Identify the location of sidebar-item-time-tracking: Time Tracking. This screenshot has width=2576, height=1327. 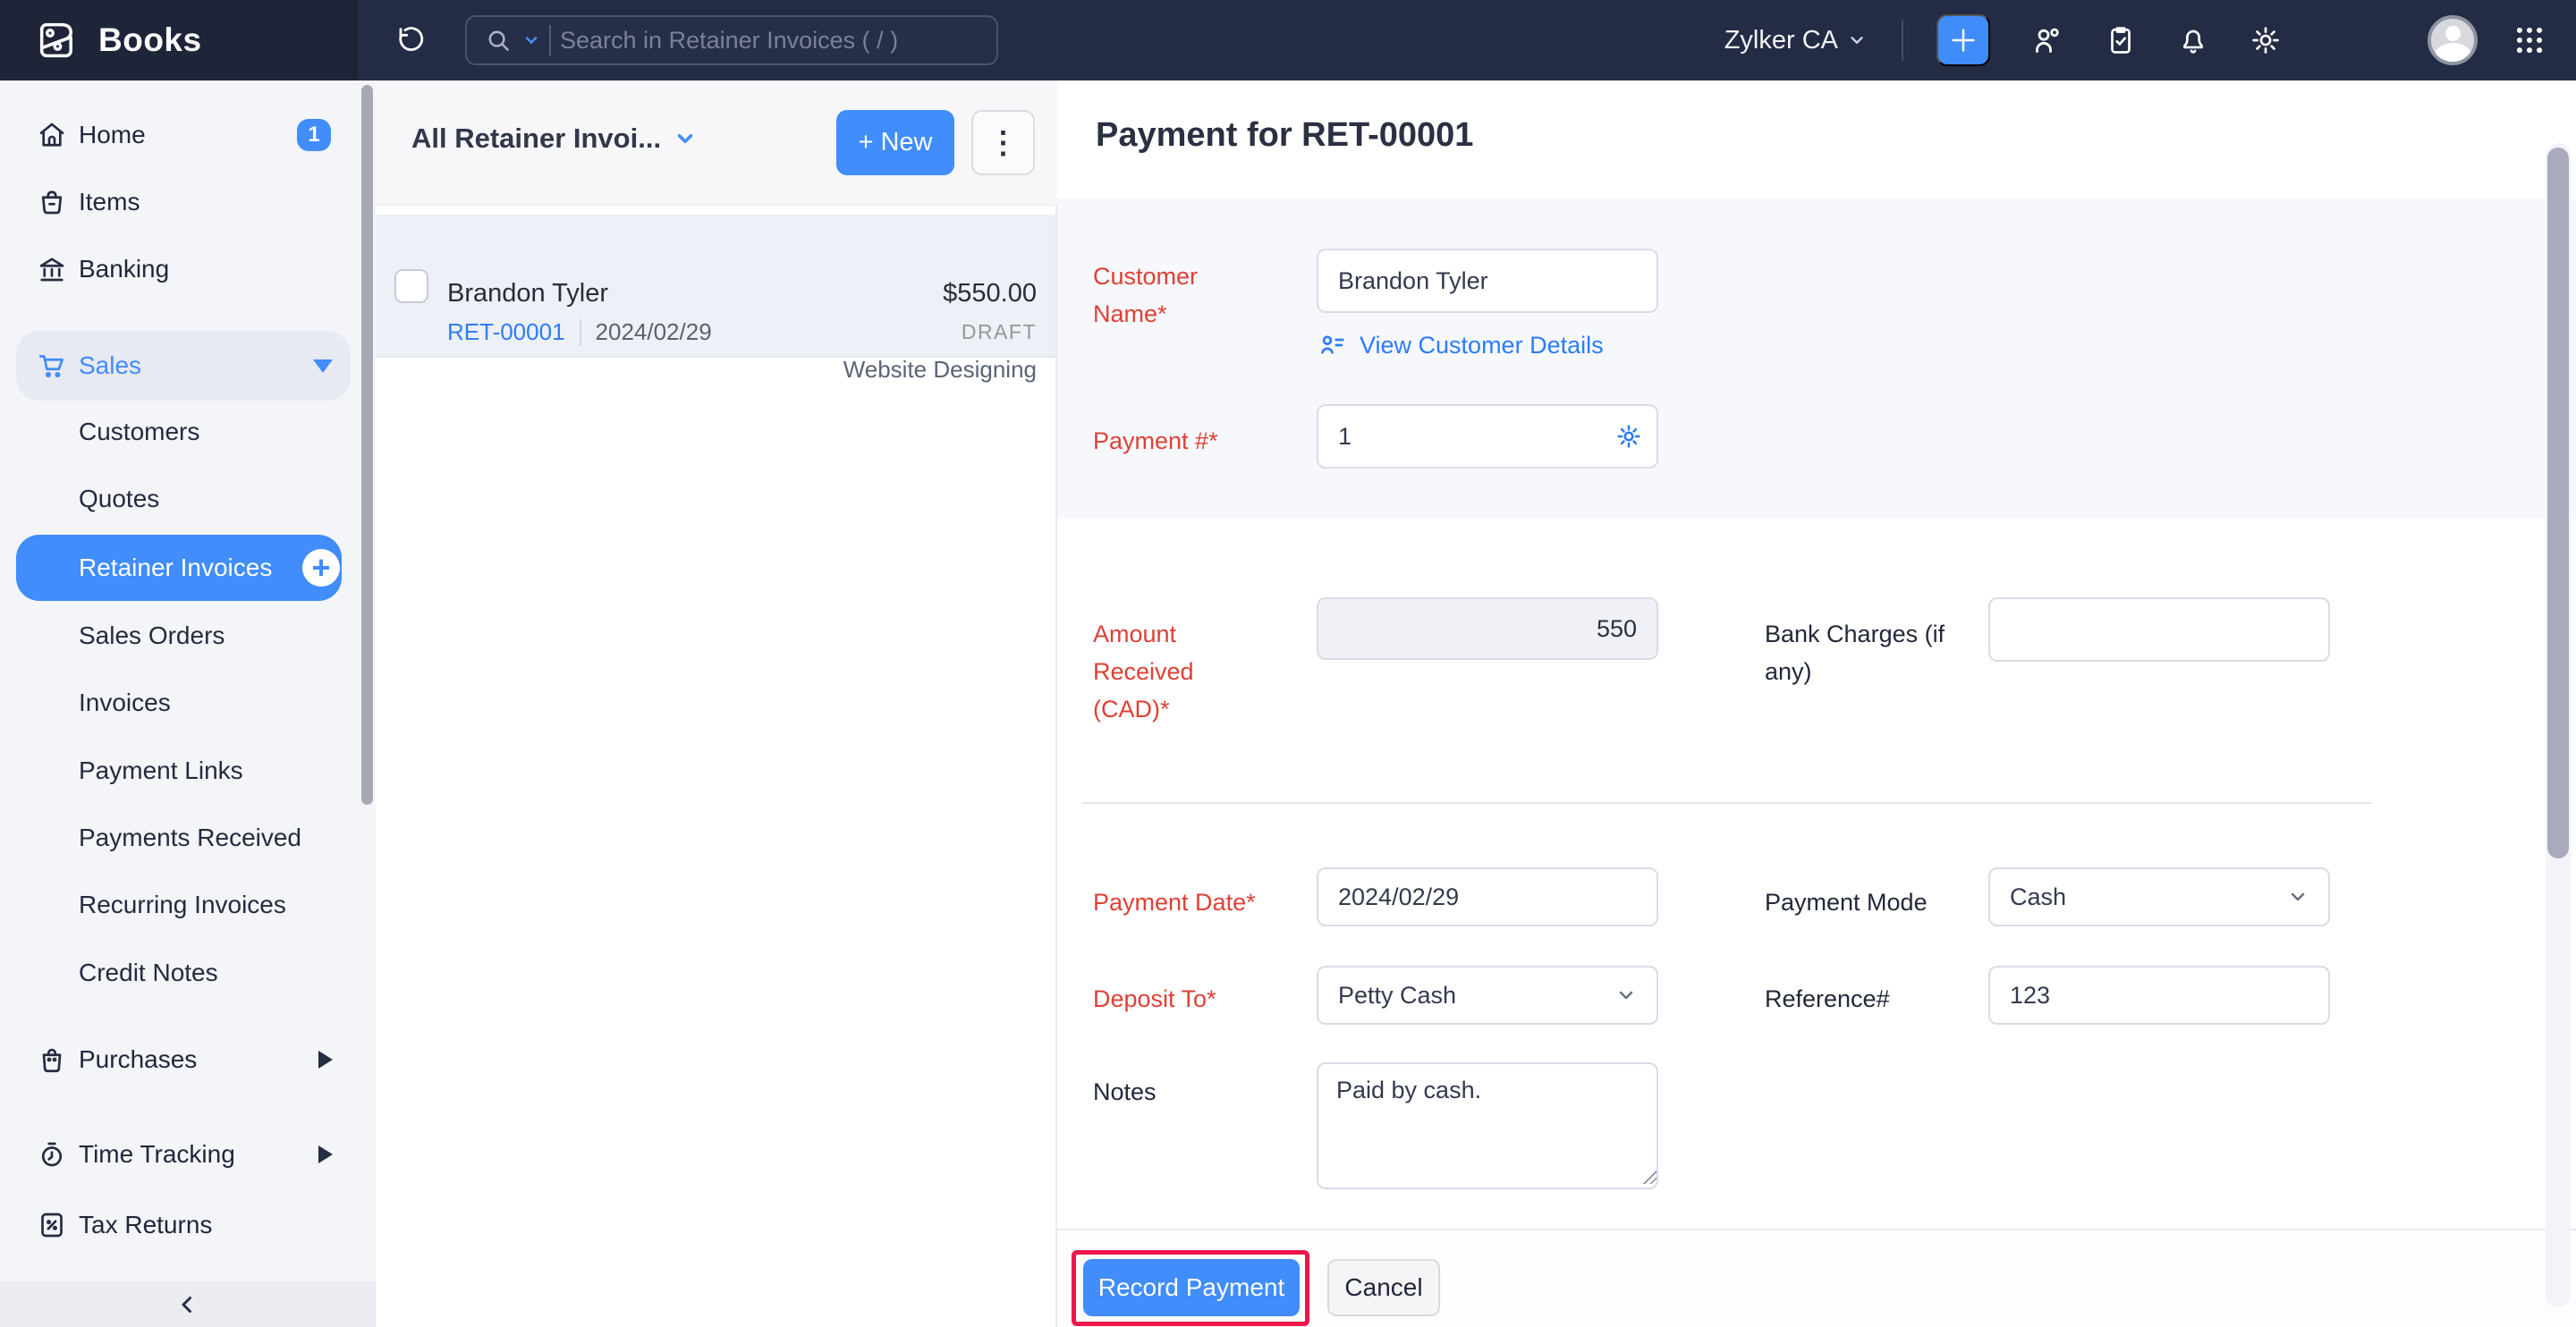
(188, 1154).